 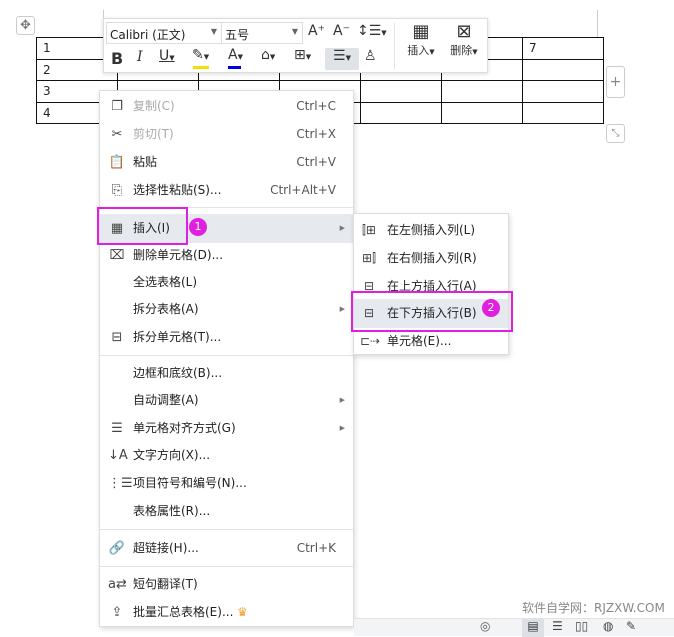 What do you see at coordinates (464, 31) in the screenshot?
I see `delete-table-icon: ⊠` at bounding box center [464, 31].